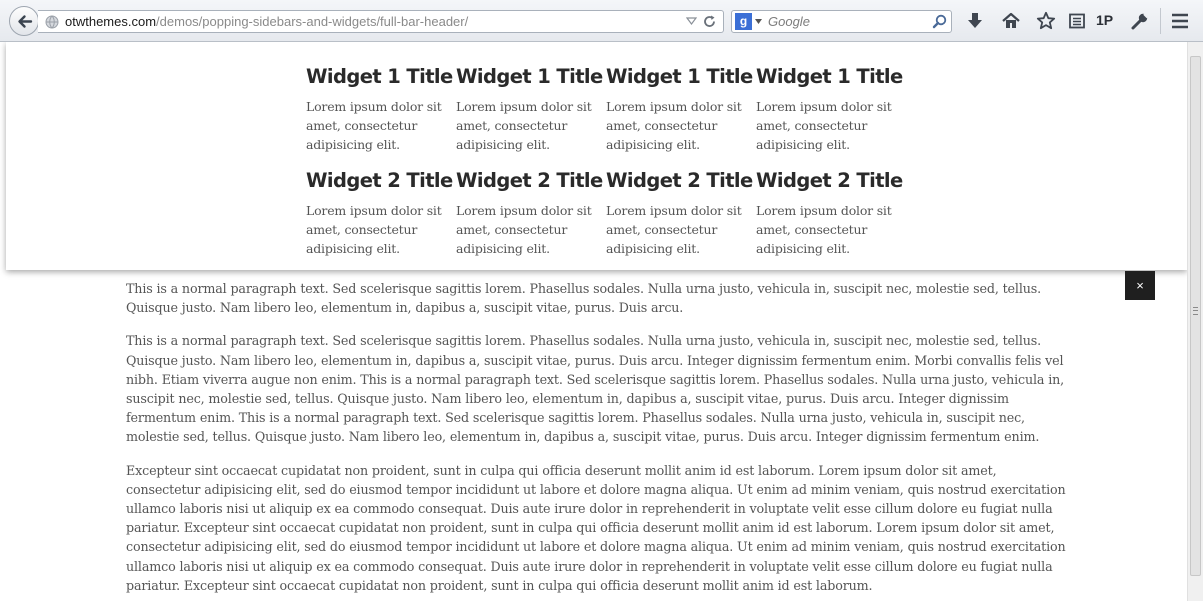 This screenshot has width=1203, height=601. What do you see at coordinates (841, 21) in the screenshot?
I see `search-bar: g Google` at bounding box center [841, 21].